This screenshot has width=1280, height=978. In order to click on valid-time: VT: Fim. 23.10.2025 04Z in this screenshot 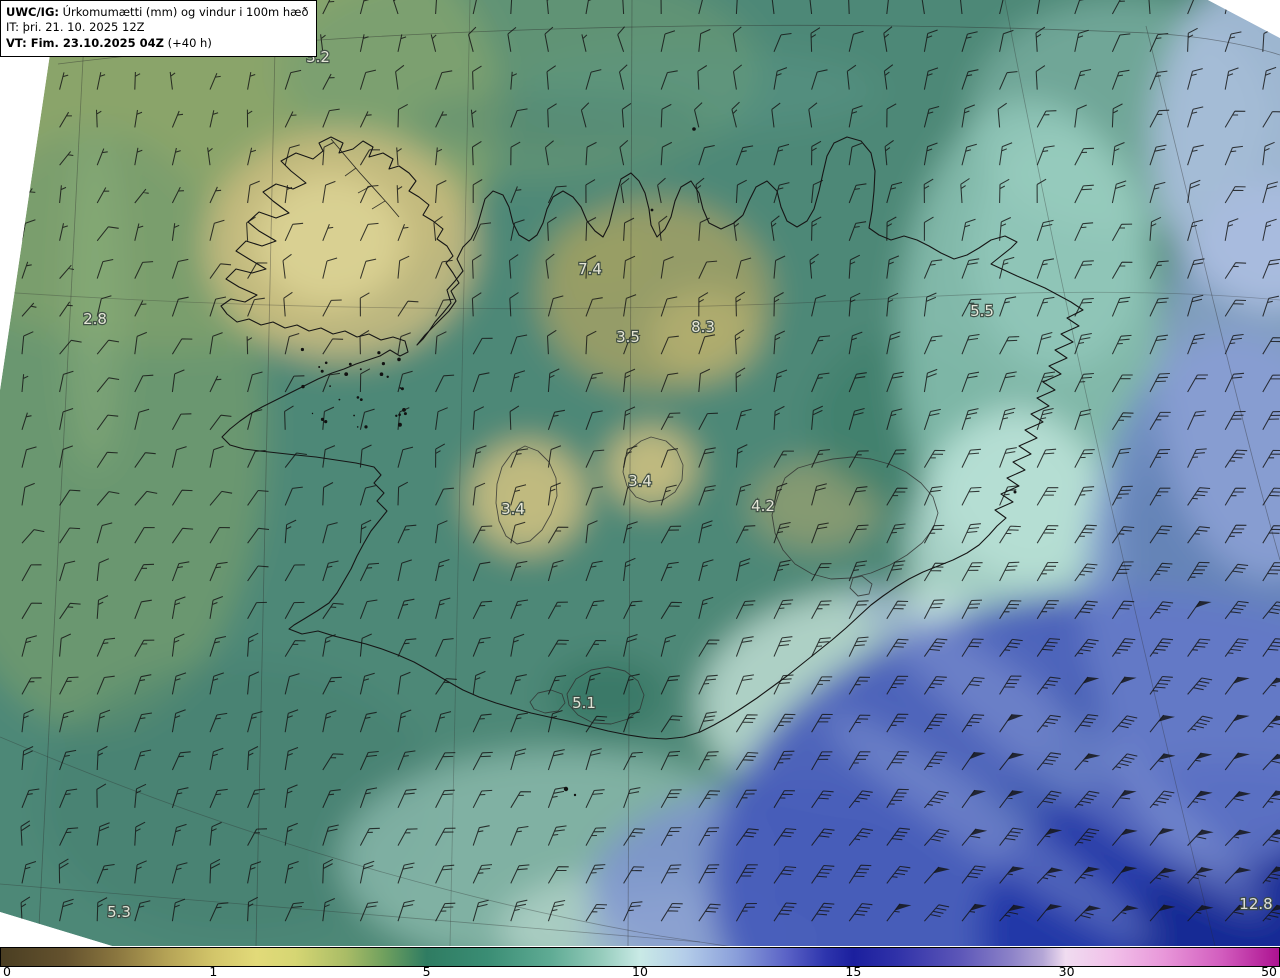, I will do `click(85, 42)`.